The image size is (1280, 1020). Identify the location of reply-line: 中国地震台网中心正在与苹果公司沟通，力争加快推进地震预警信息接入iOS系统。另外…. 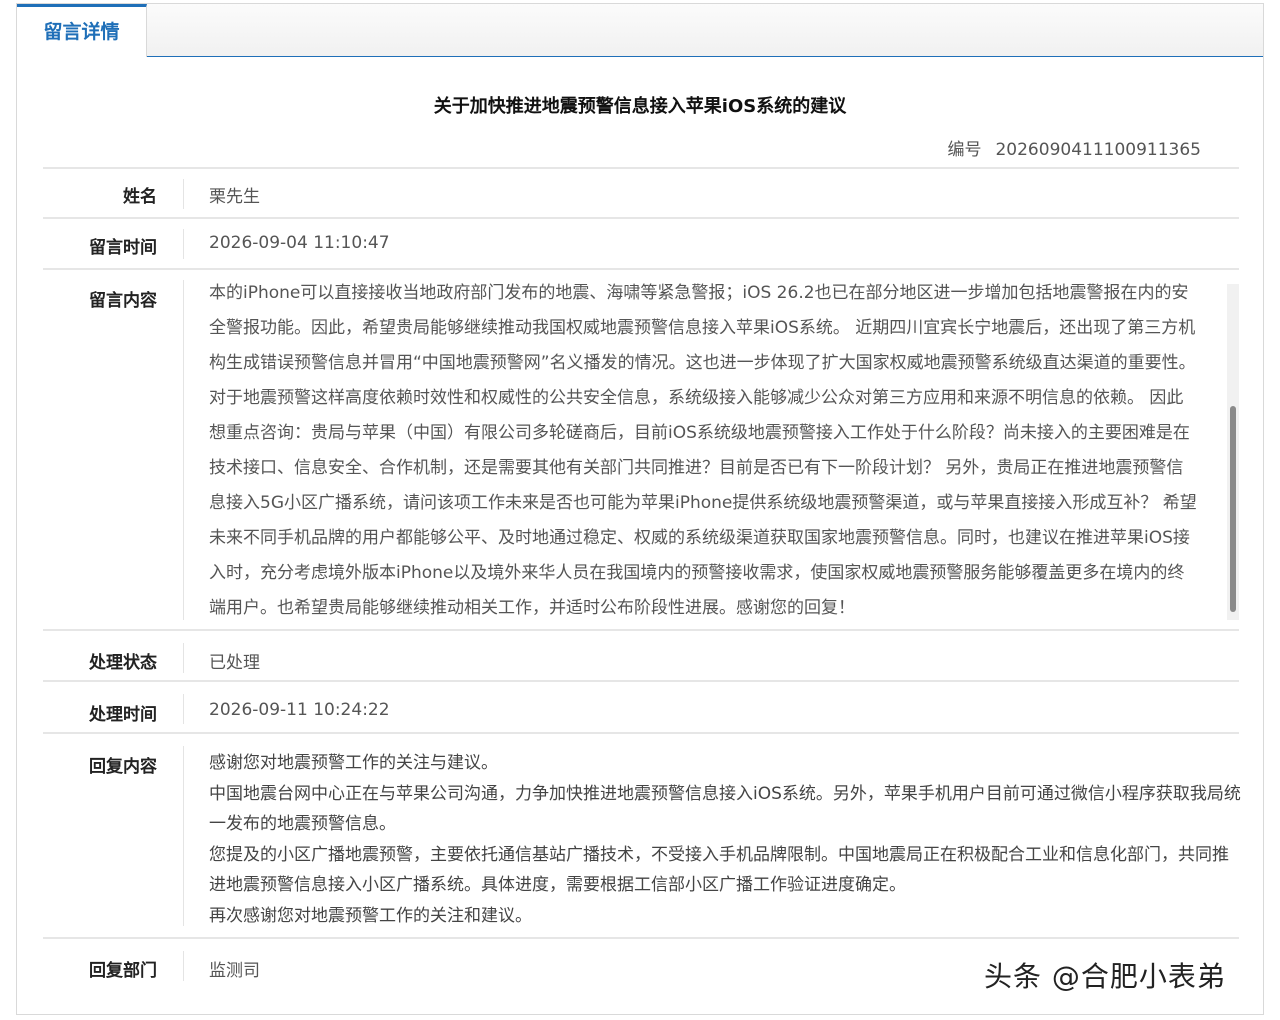
(725, 809).